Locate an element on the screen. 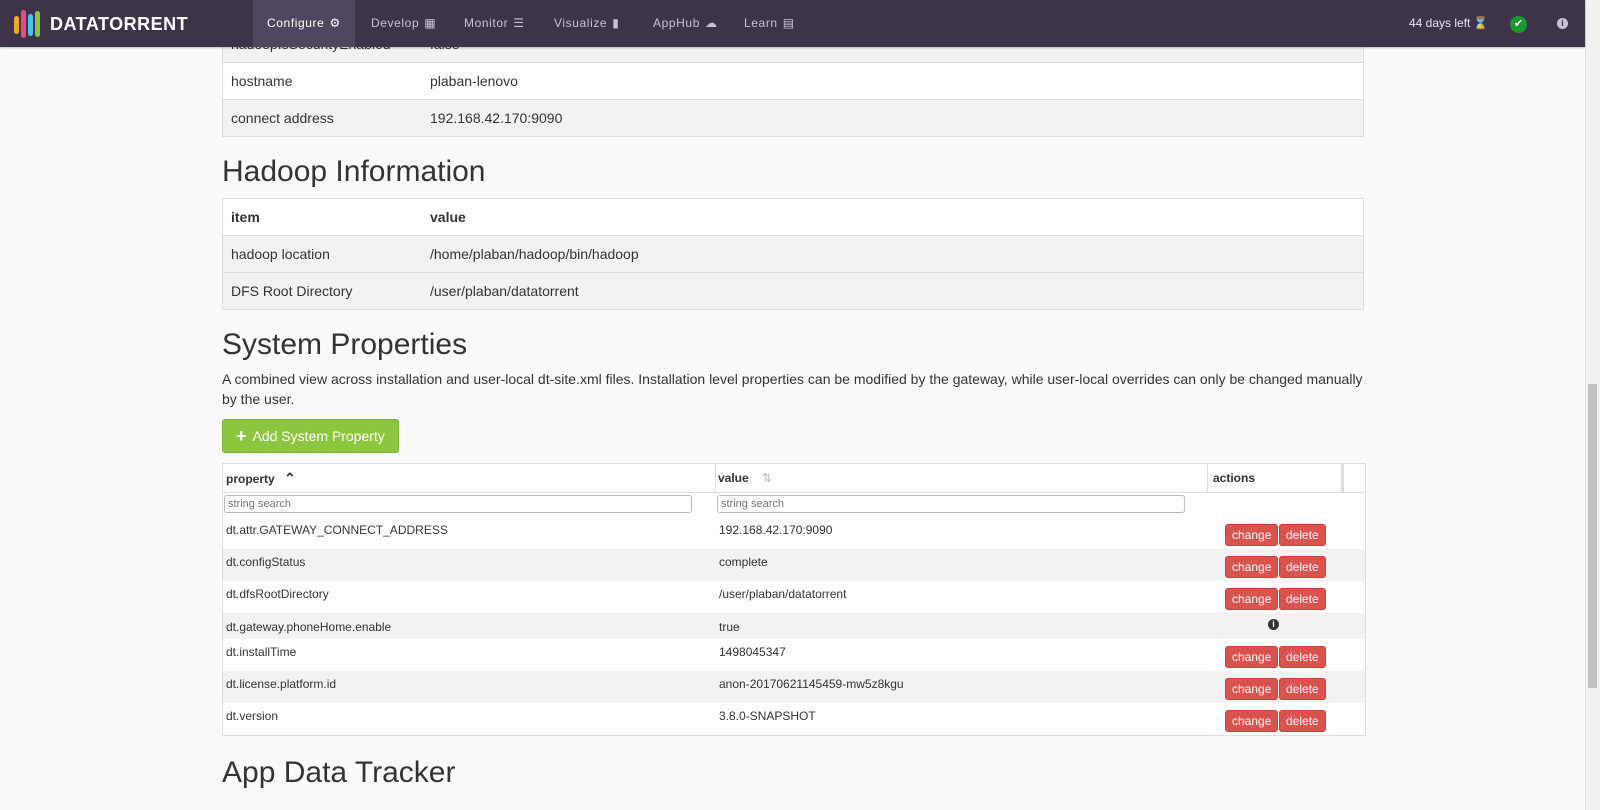 The image size is (1600, 810). property-header-label: property is located at coordinates (250, 479).